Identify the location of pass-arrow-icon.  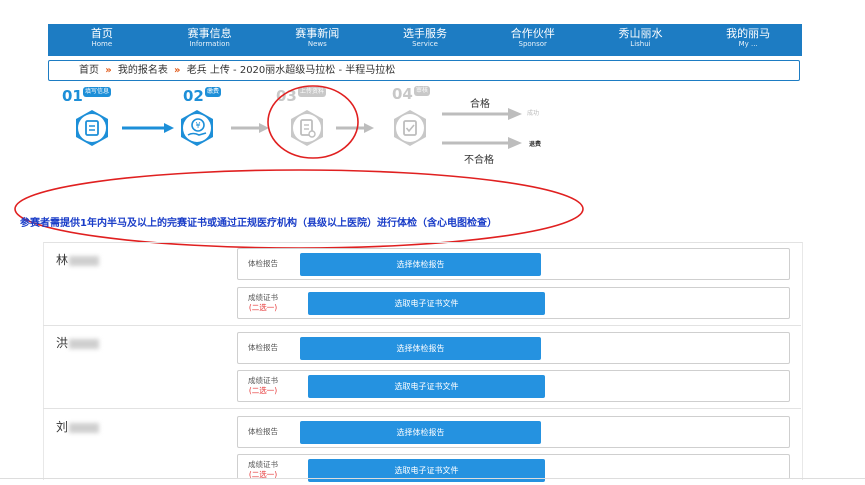
(482, 114).